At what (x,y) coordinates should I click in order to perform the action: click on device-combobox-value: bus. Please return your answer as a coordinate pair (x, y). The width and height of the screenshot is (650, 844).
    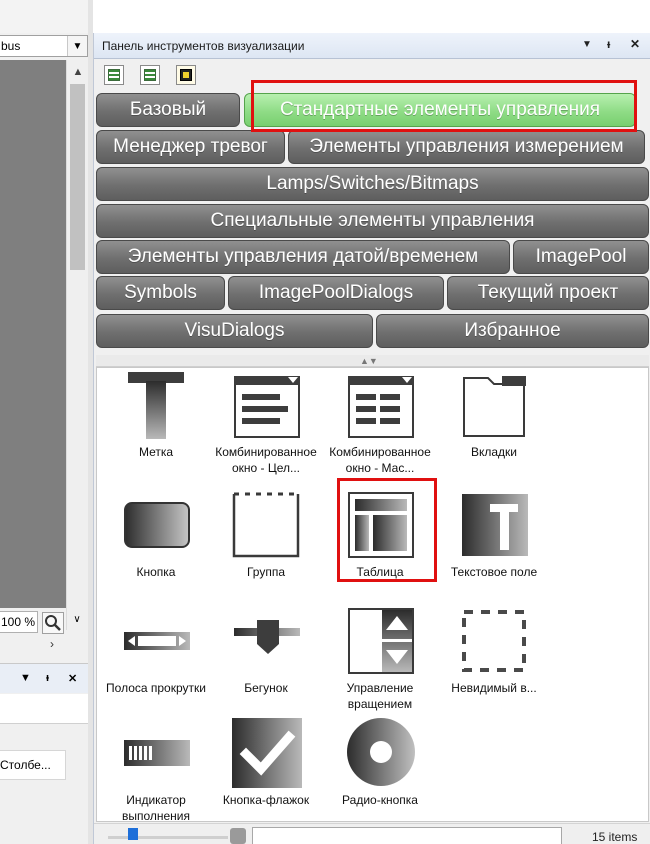
    Looking at the image, I should click on (11, 46).